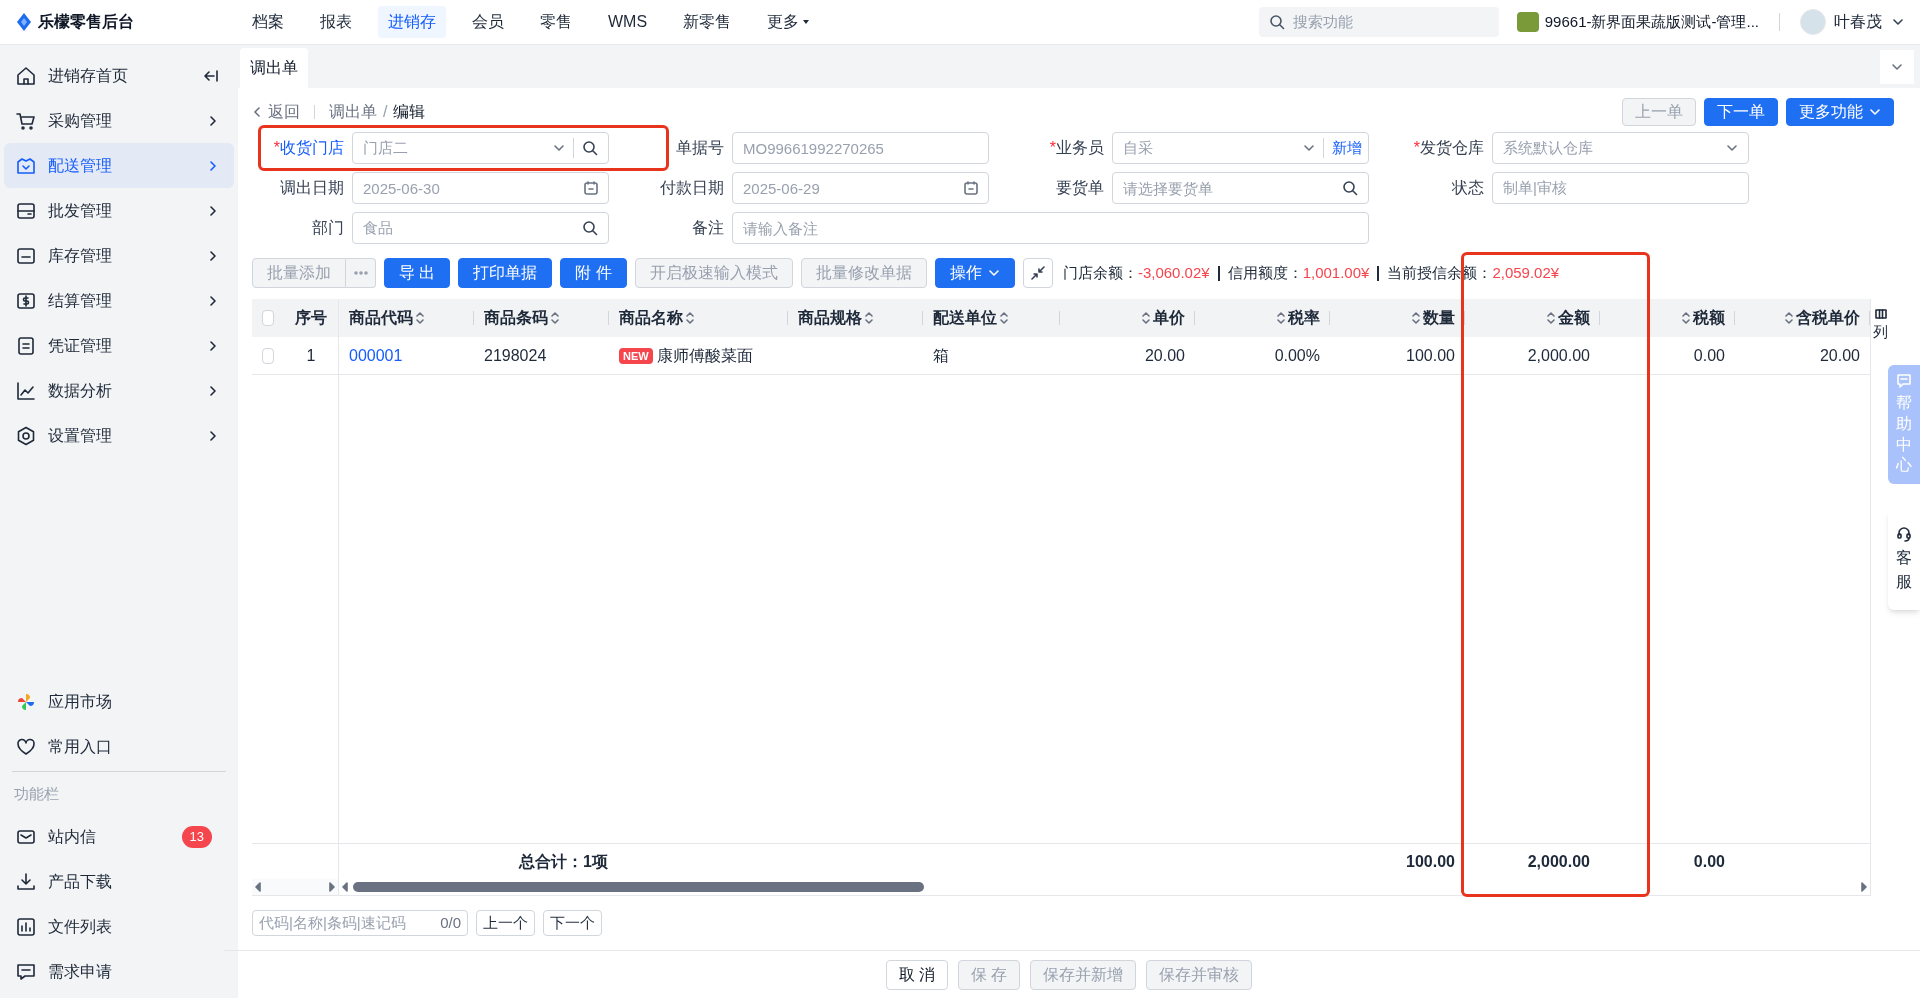 This screenshot has width=1920, height=998. I want to click on table-cell-text: 2,000.00, so click(1558, 355).